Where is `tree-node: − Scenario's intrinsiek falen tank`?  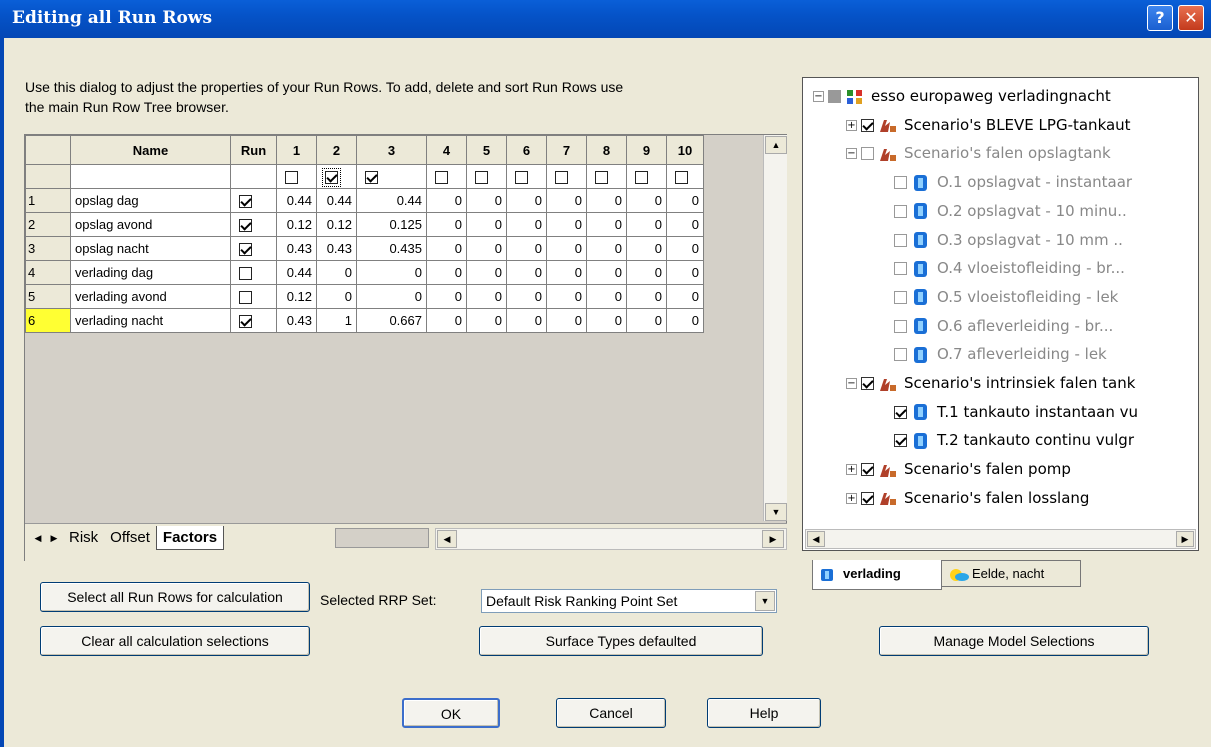 tree-node: − Scenario's intrinsiek falen tank is located at coordinates (990, 383).